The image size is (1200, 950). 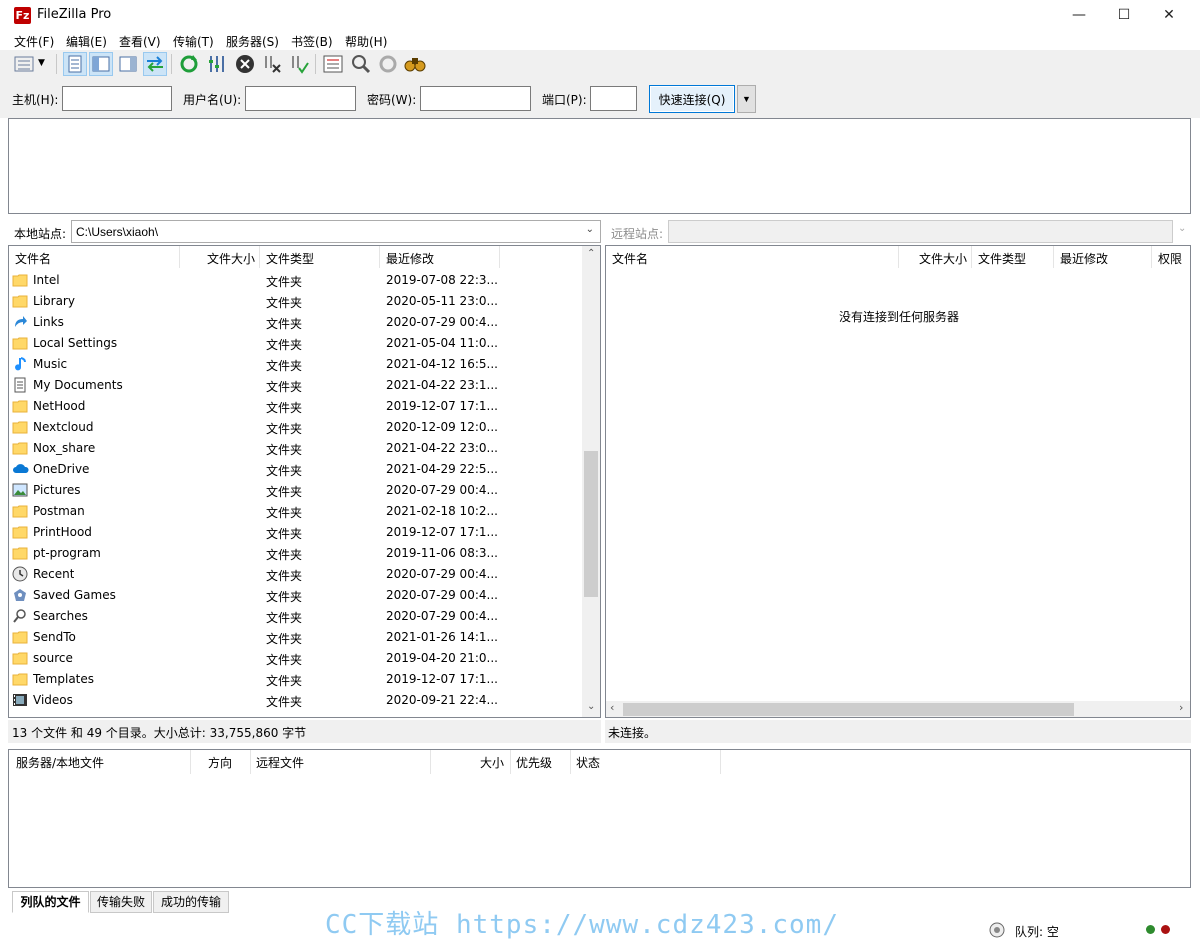 I want to click on site-manager-dropdown-icon: ▼, so click(x=41, y=63).